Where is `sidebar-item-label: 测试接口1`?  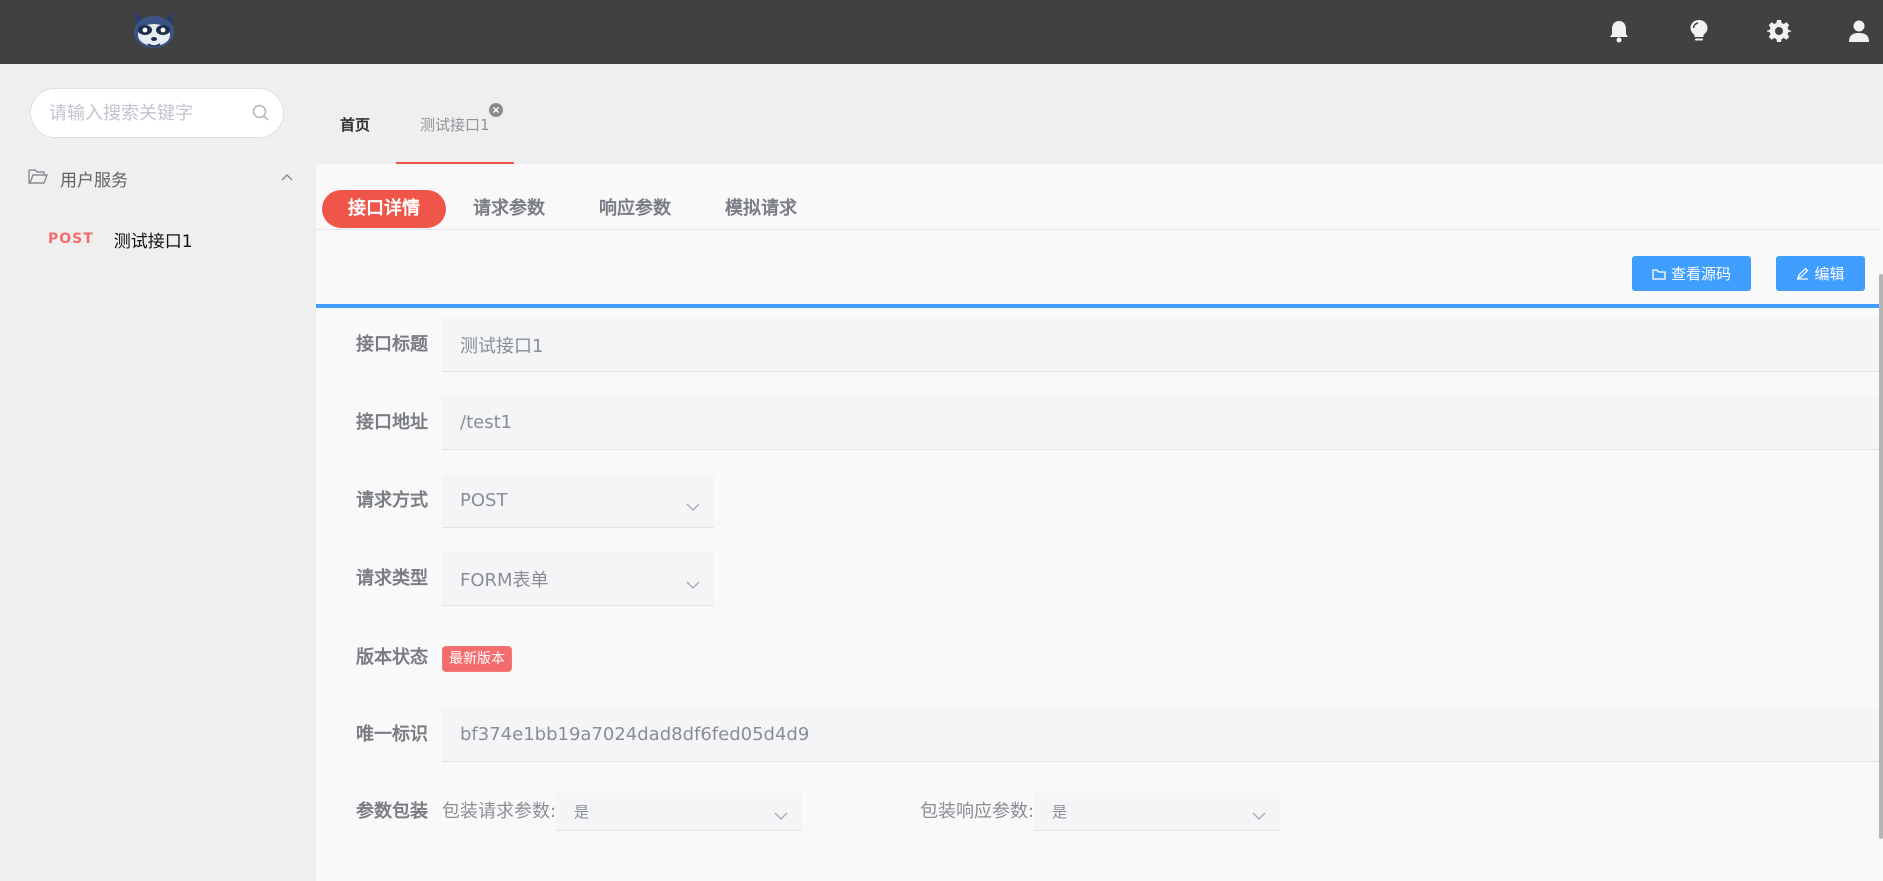 sidebar-item-label: 测试接口1 is located at coordinates (153, 241).